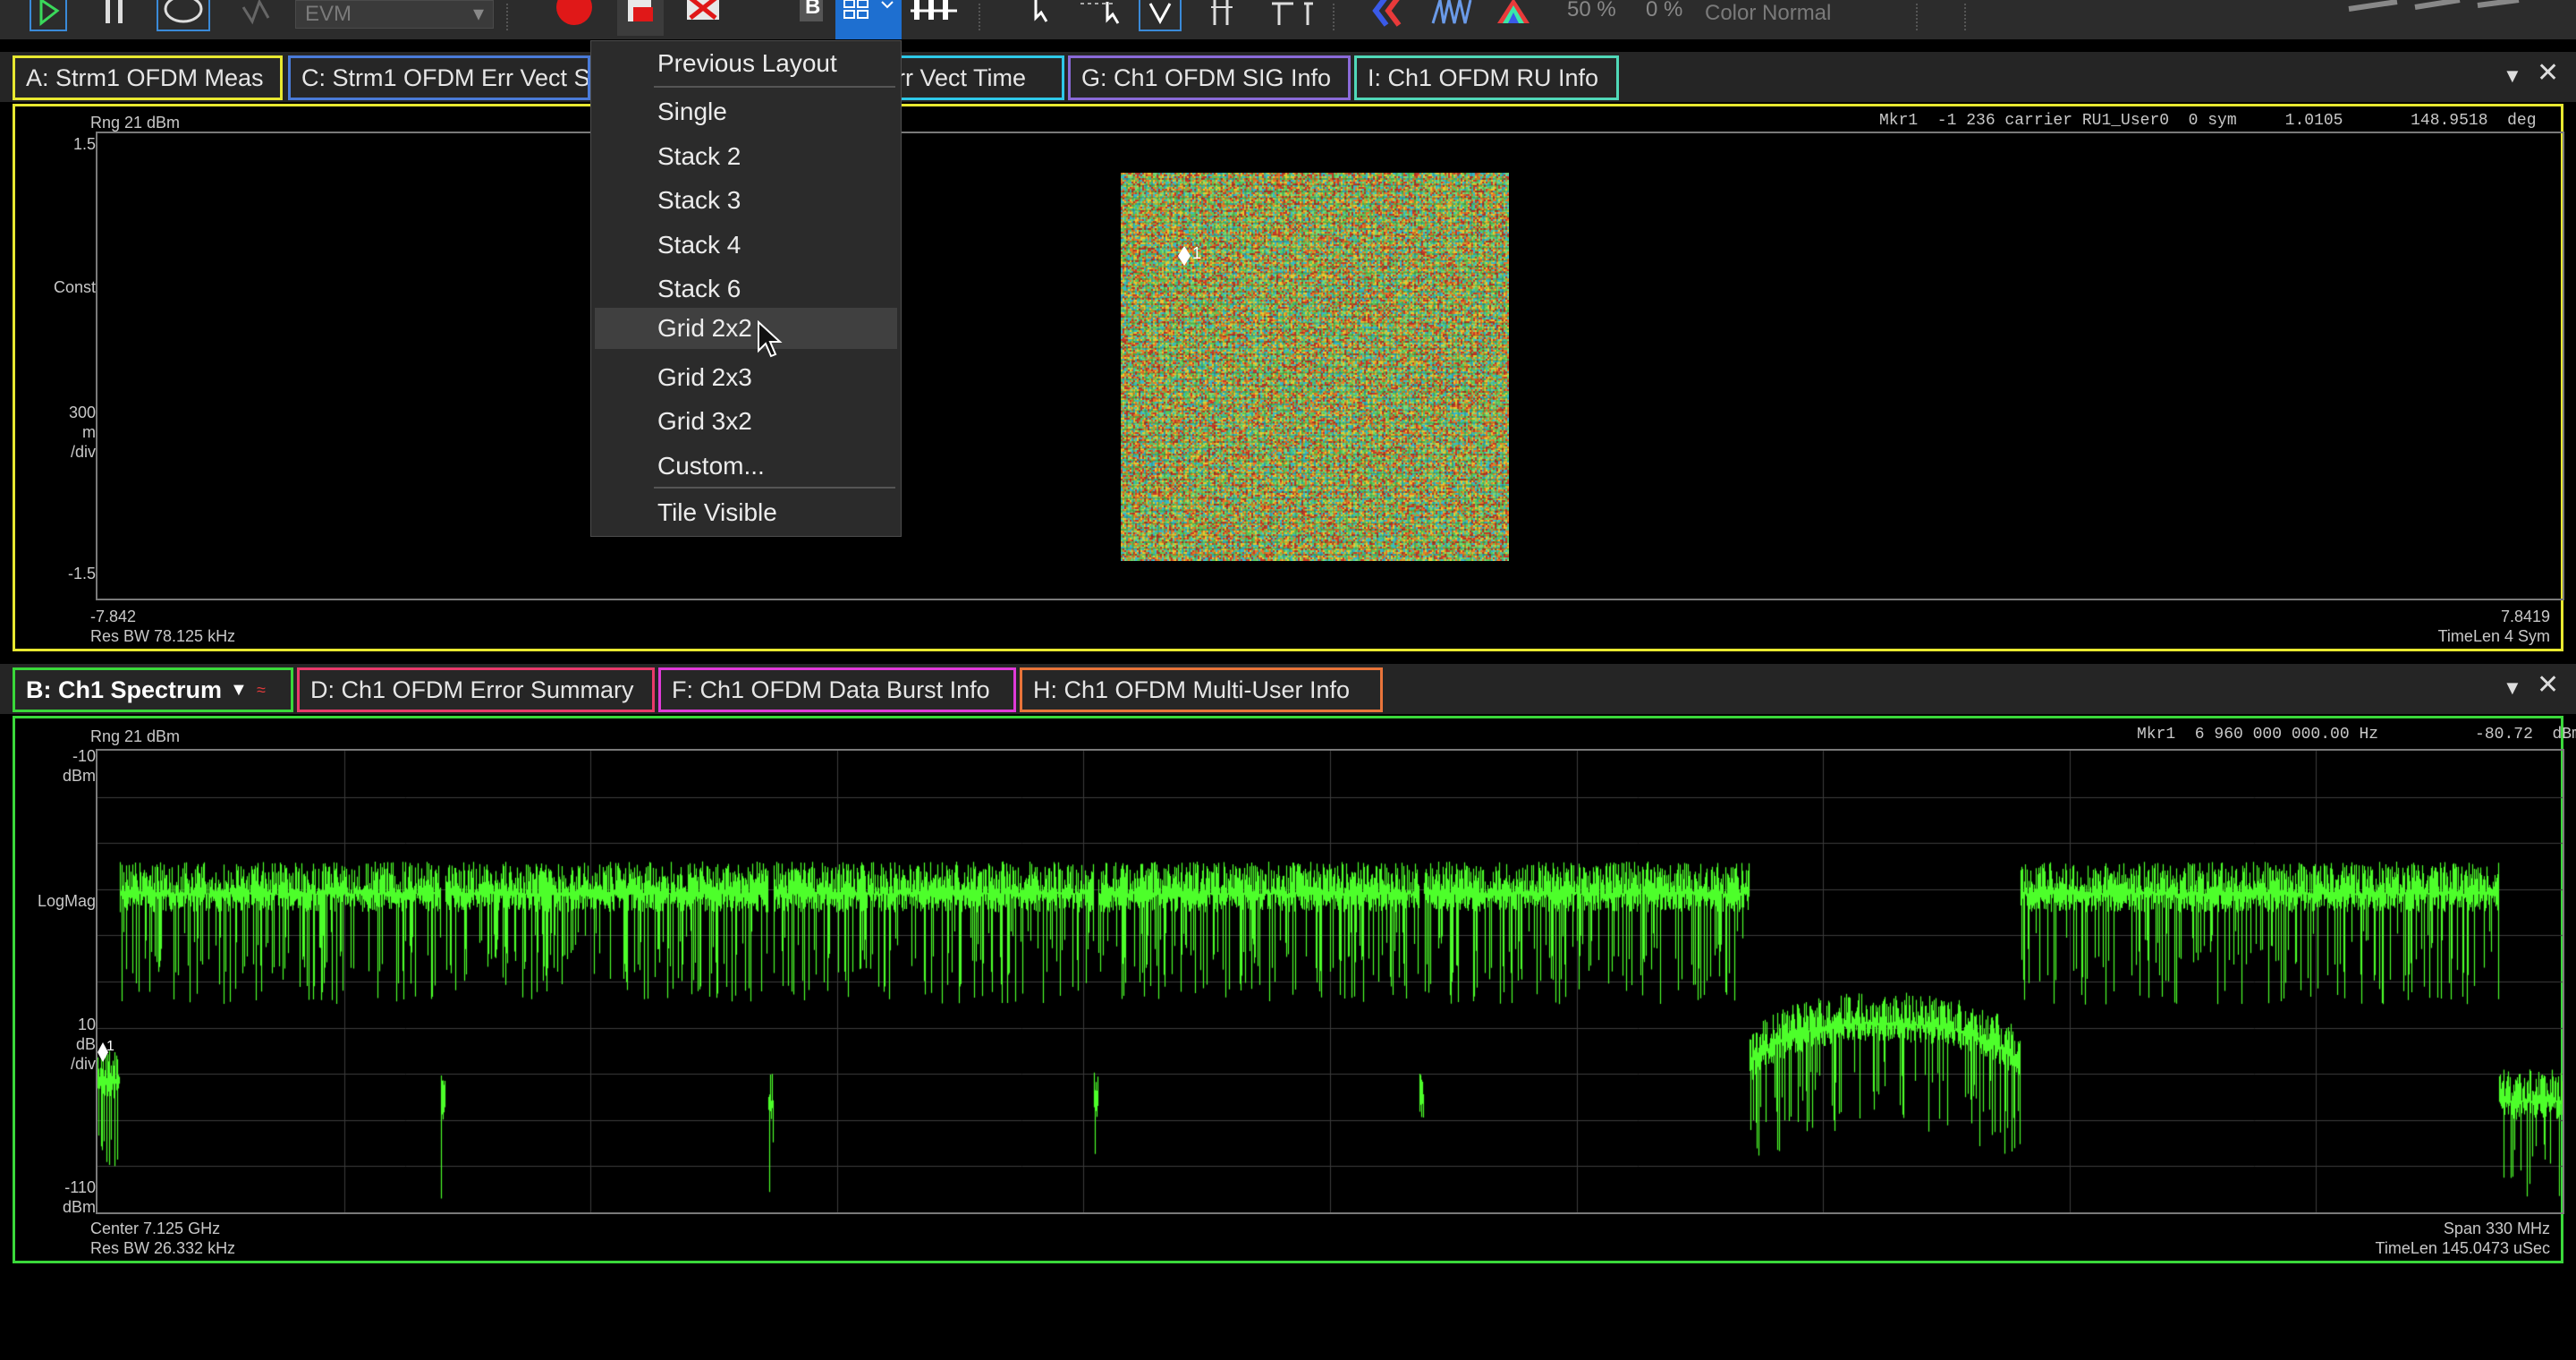 The width and height of the screenshot is (2576, 1360). I want to click on format-label: LogMag, so click(60, 902).